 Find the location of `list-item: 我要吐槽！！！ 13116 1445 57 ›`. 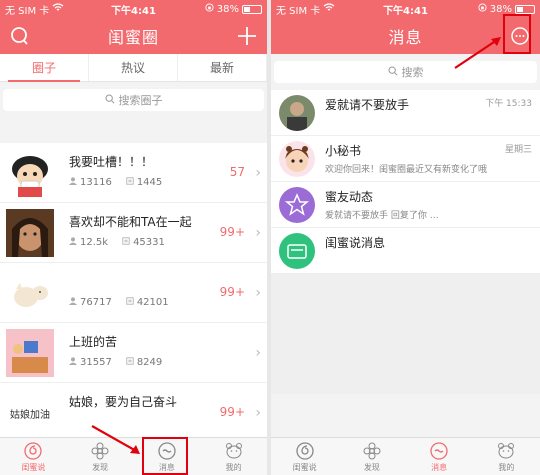

list-item: 我要吐槽！！！ 13116 1445 57 › is located at coordinates (133, 173).